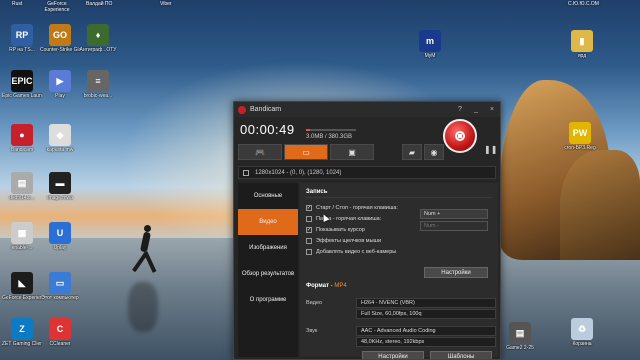 This screenshot has height=360, width=640. Describe the element at coordinates (267, 129) in the screenshot. I see `recording-timer: 00:00:49` at that location.